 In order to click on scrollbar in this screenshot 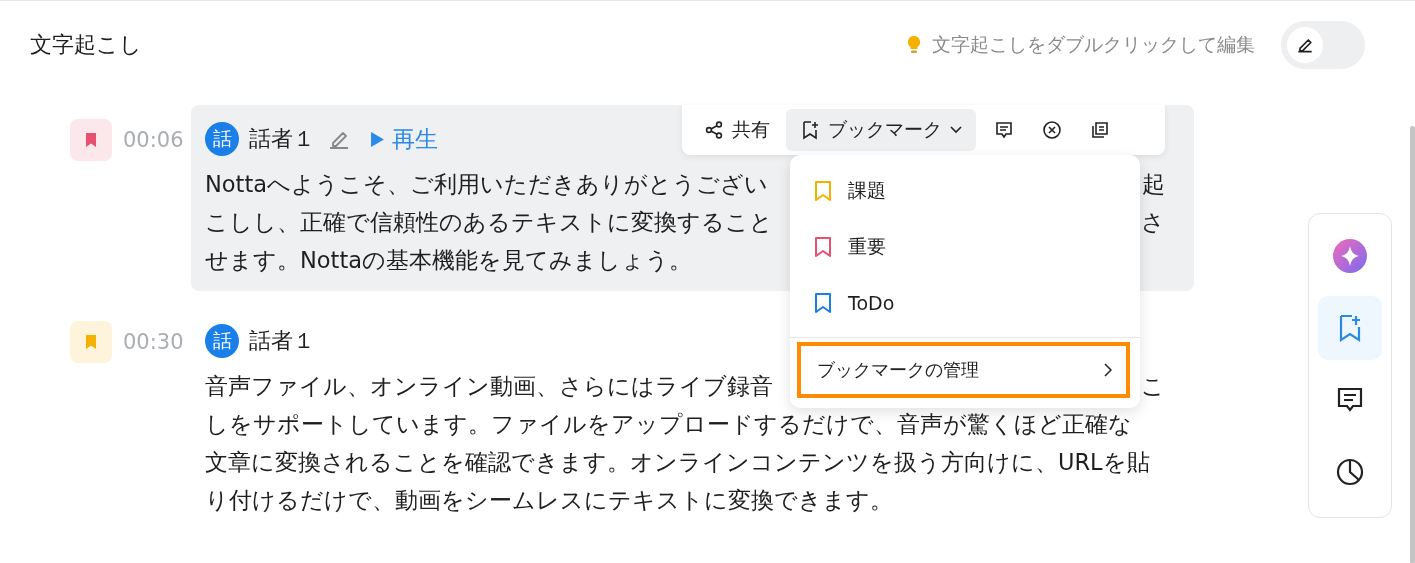, I will do `click(1412, 344)`.